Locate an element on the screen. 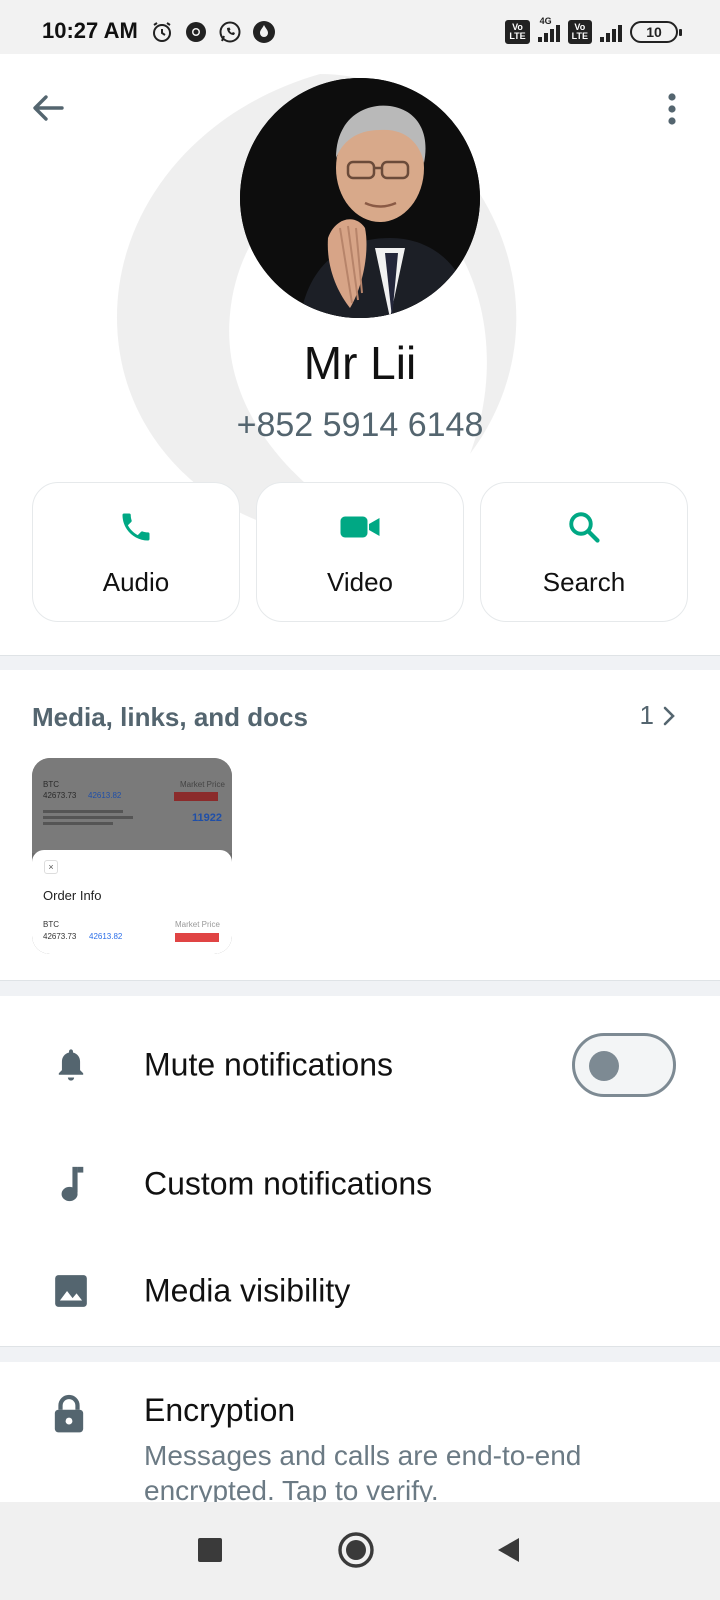 The height and width of the screenshot is (1600, 720). signal-4g: 4G is located at coordinates (548, 29).